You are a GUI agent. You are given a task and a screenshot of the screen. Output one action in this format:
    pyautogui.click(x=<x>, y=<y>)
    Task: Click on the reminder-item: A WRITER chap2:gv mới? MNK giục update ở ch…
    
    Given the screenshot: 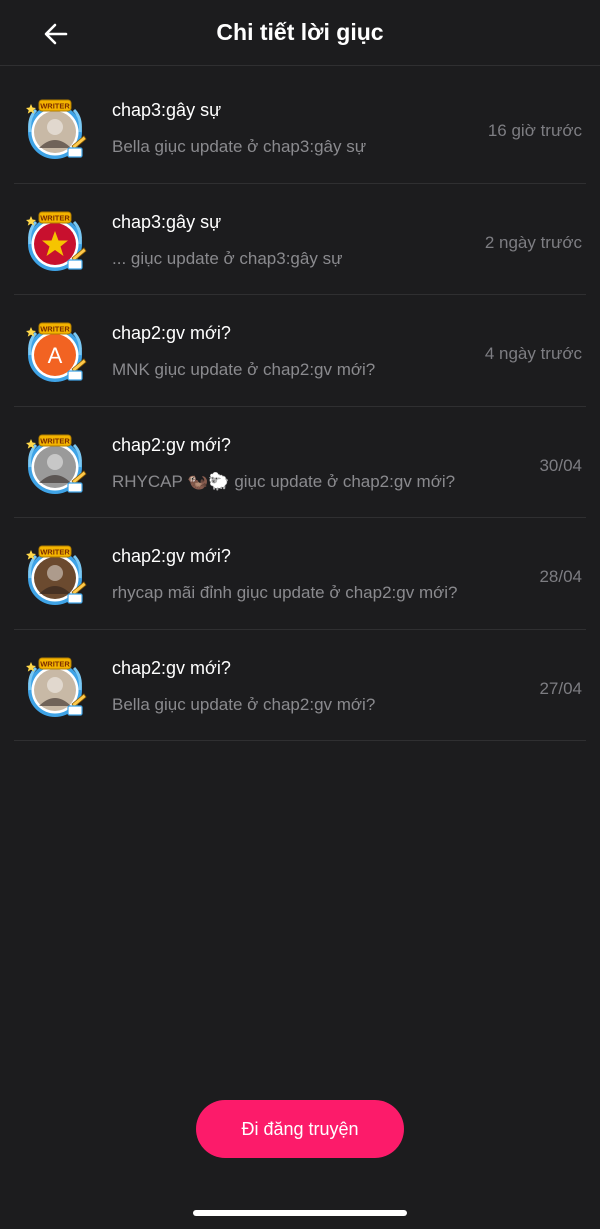 What is the action you would take?
    pyautogui.click(x=300, y=351)
    